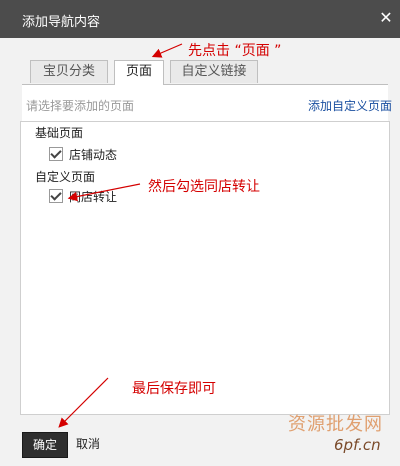  Describe the element at coordinates (61, 22) in the screenshot. I see `dialog-title: 添加导航内容` at that location.